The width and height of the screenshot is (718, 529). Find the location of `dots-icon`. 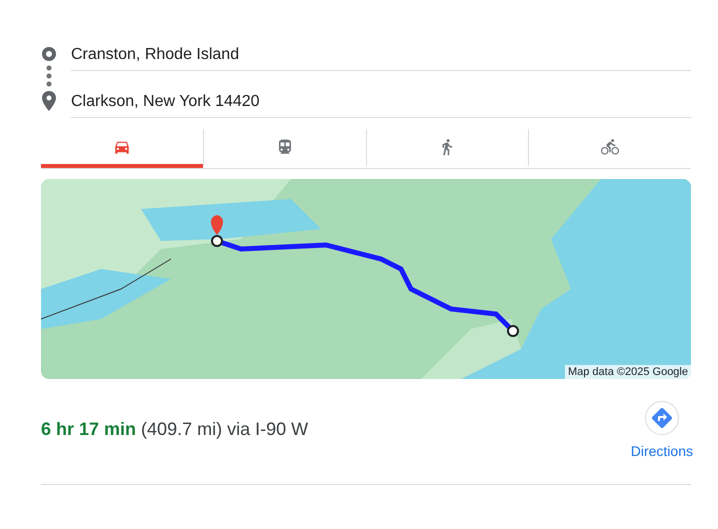

dots-icon is located at coordinates (49, 76).